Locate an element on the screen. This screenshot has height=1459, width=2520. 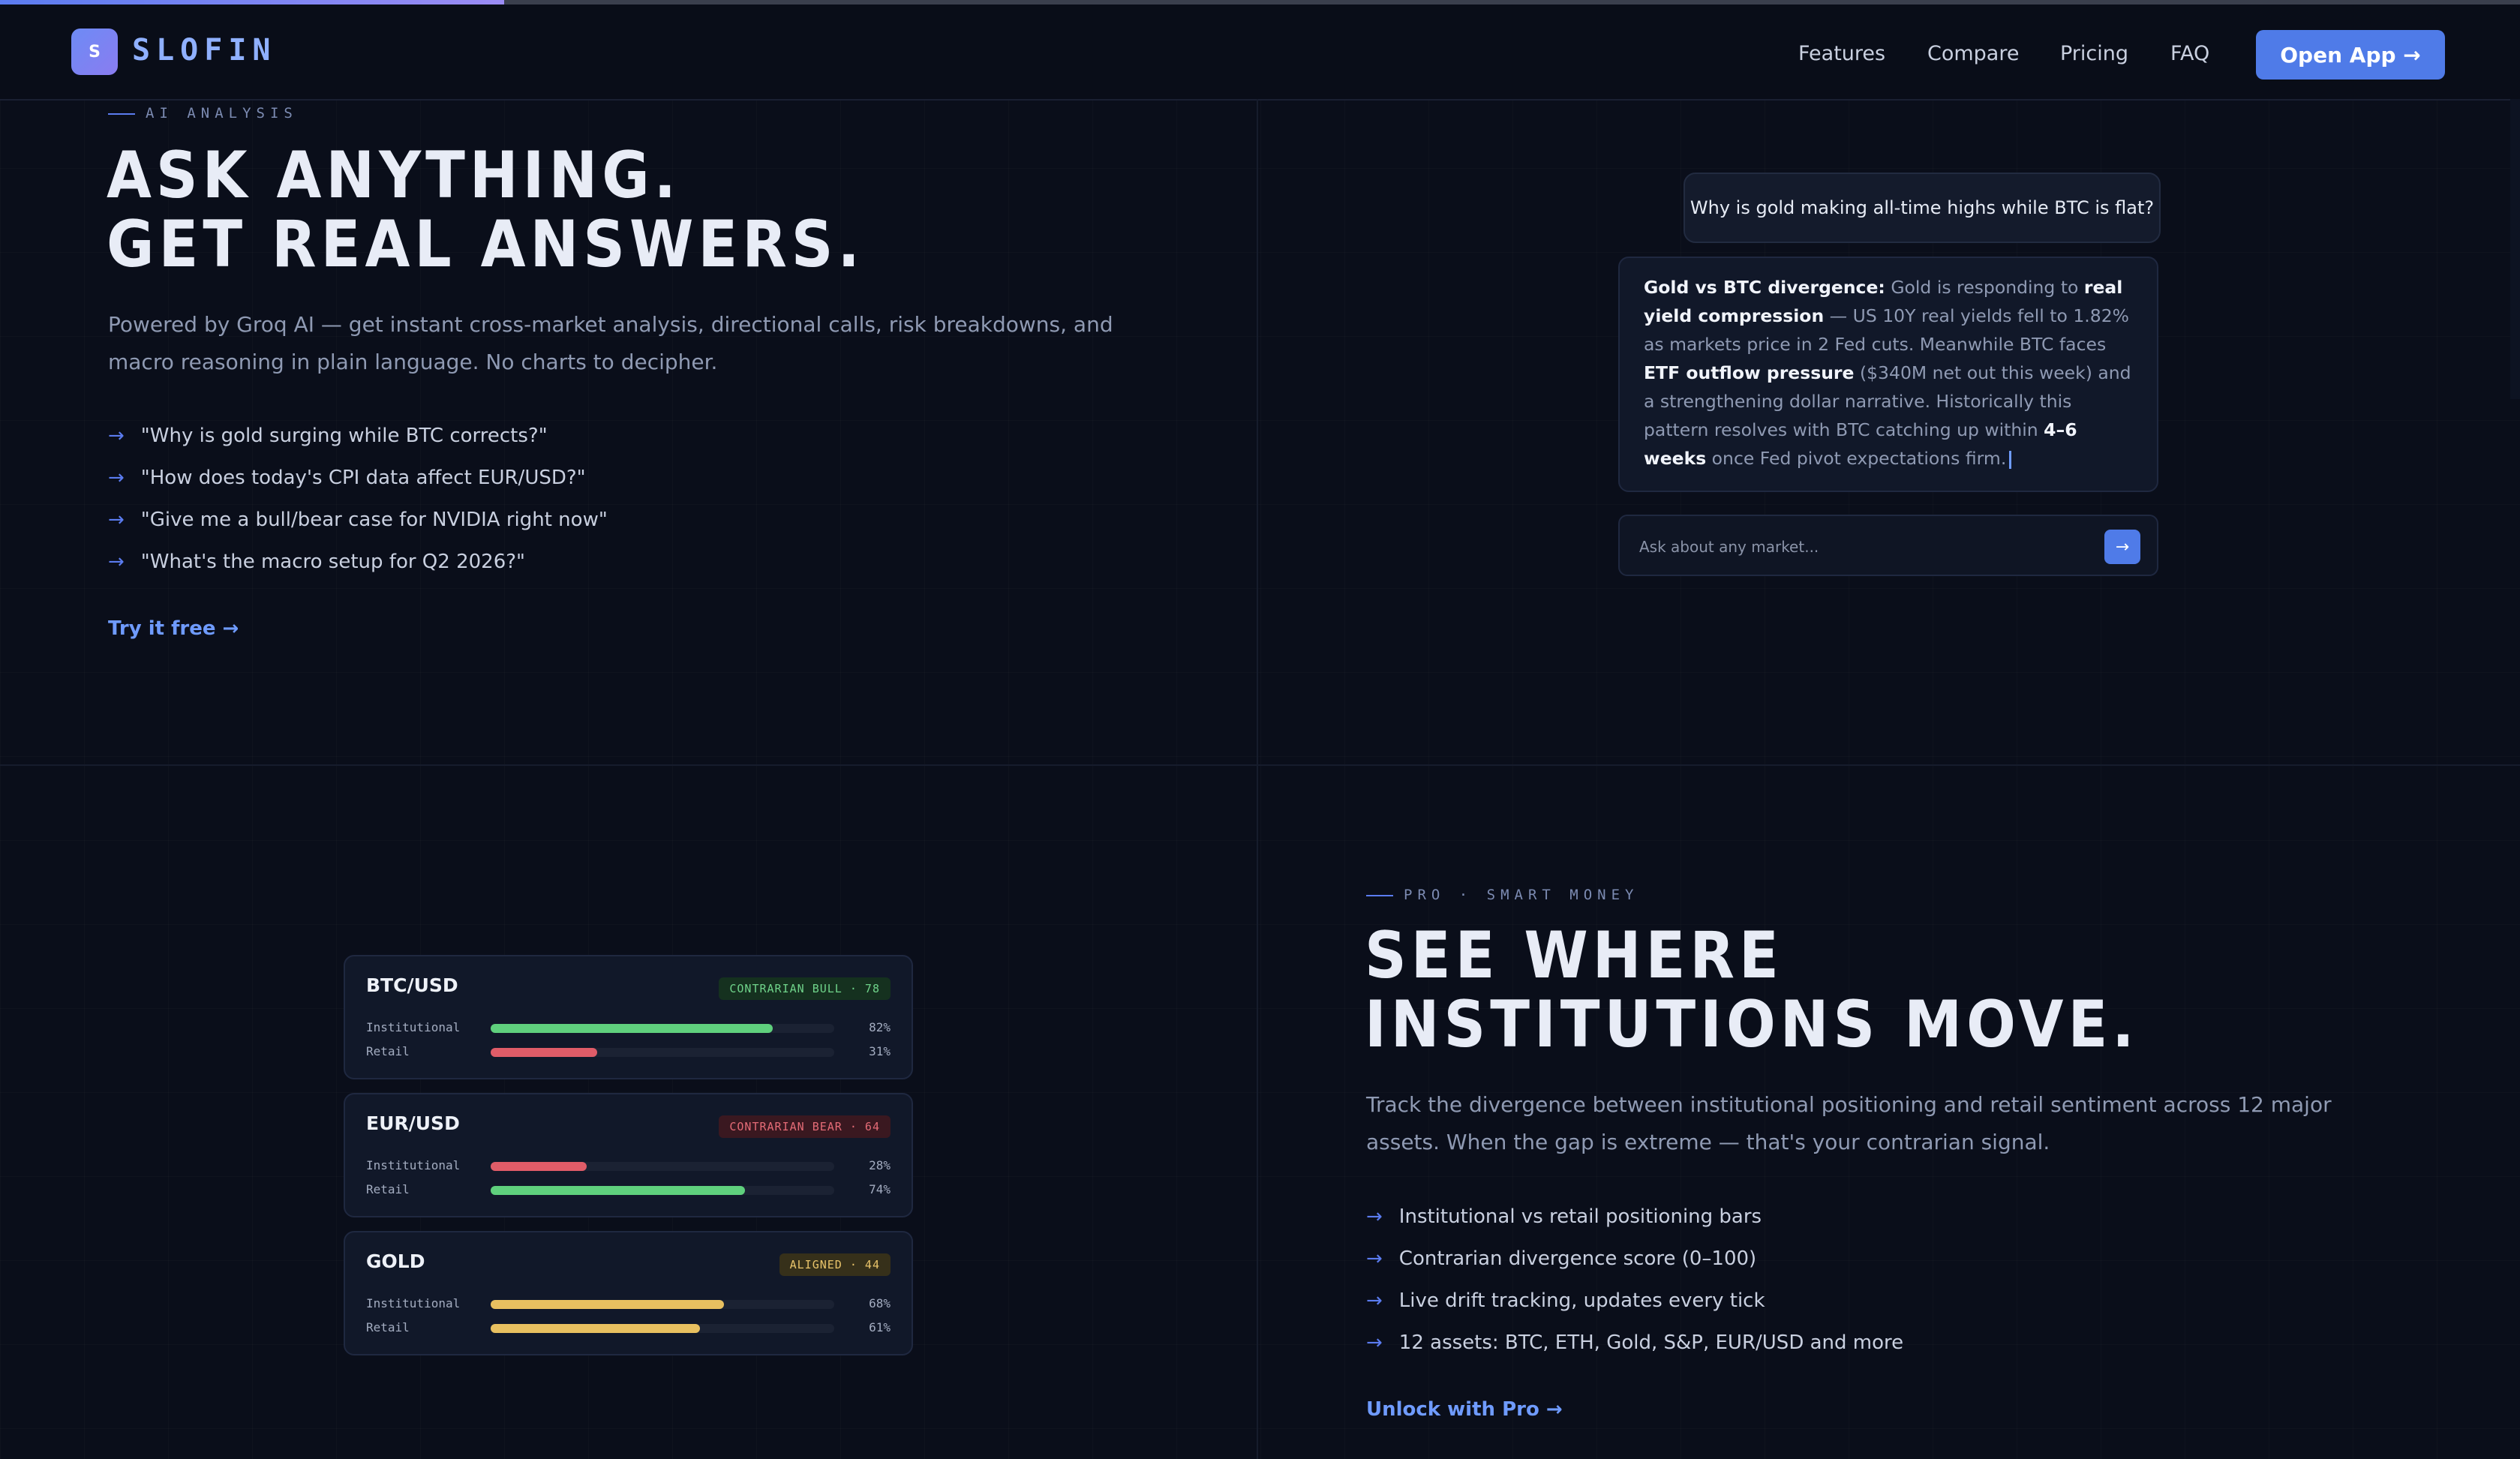
row-percent: 61% is located at coordinates (880, 1327).